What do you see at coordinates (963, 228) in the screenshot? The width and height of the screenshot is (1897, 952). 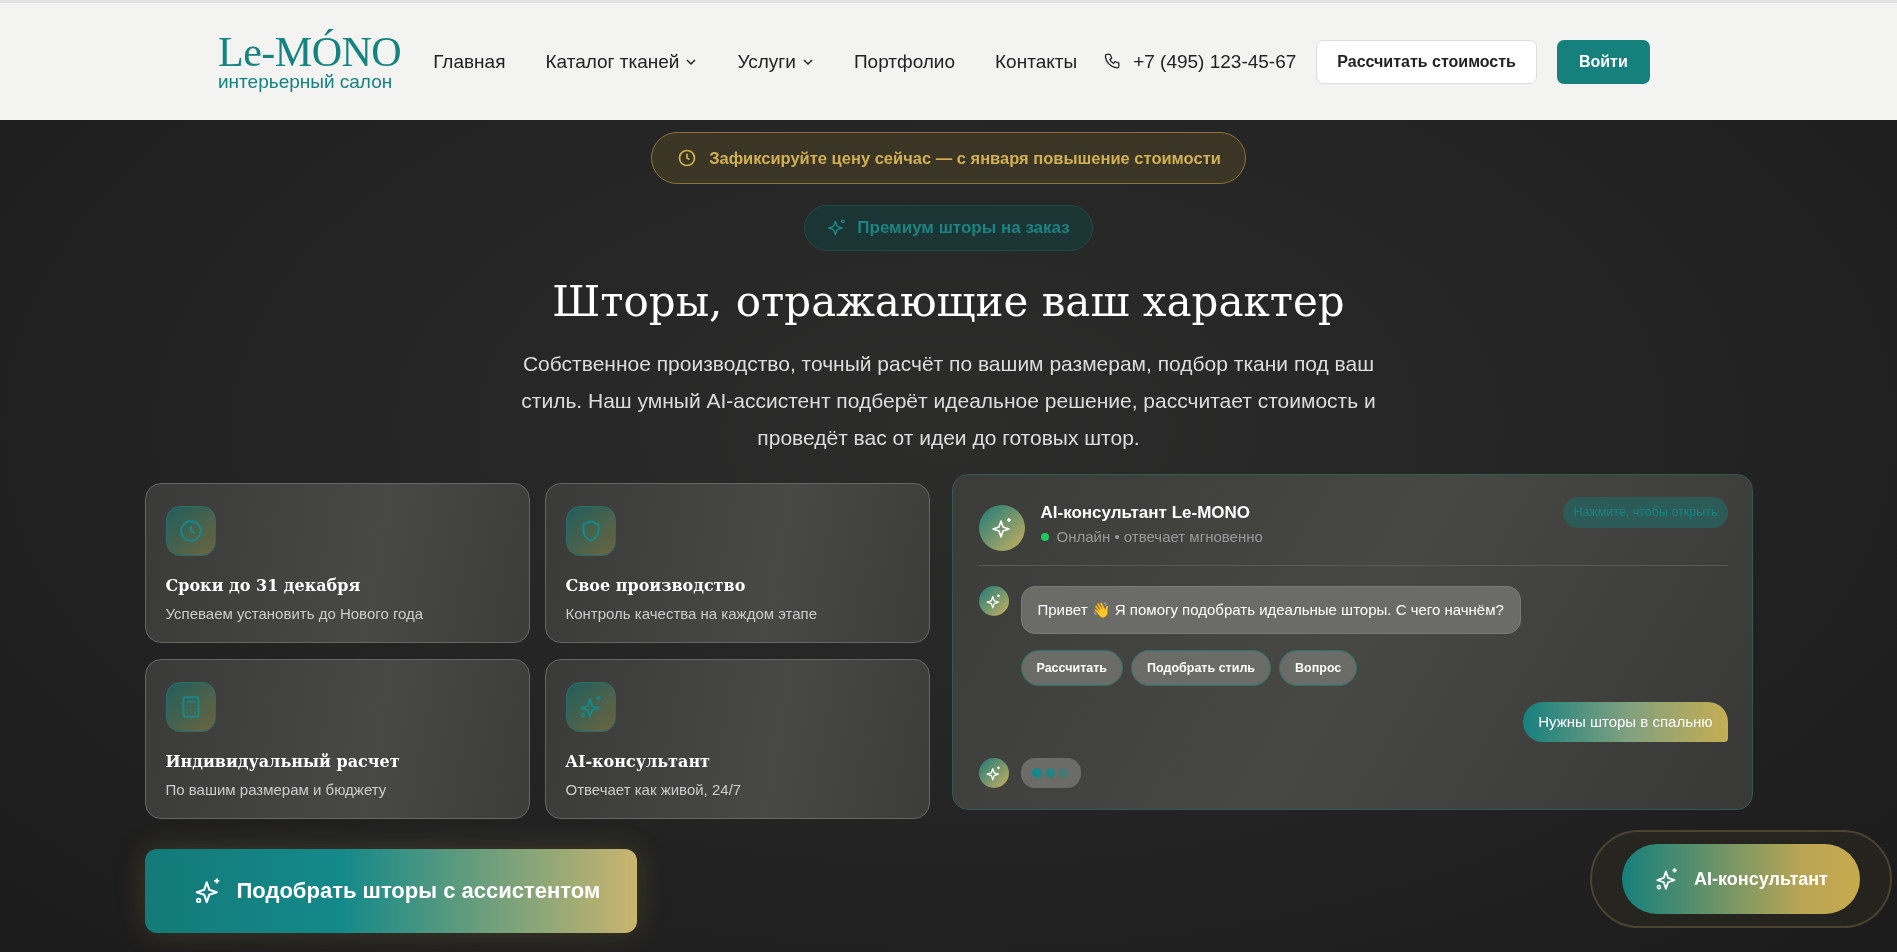 I see `badge-text: Премиум шторы на заказ` at bounding box center [963, 228].